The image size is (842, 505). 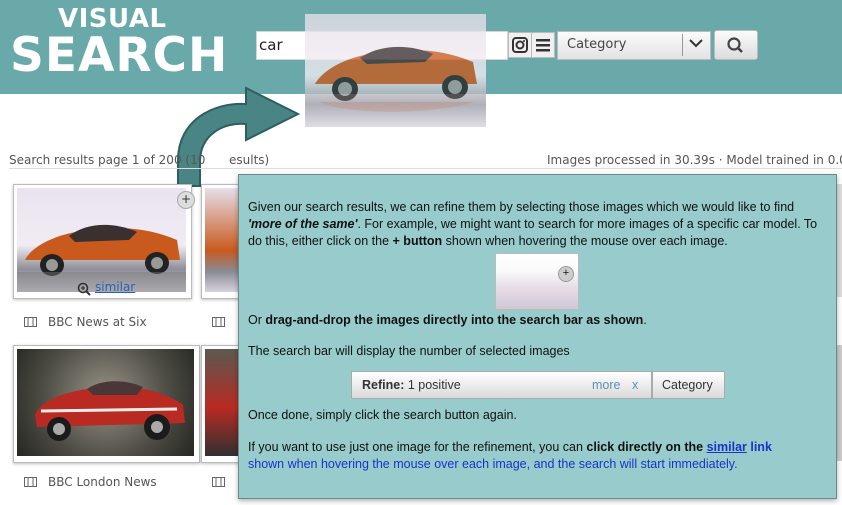 I want to click on help-similar-link: similar, so click(x=727, y=447).